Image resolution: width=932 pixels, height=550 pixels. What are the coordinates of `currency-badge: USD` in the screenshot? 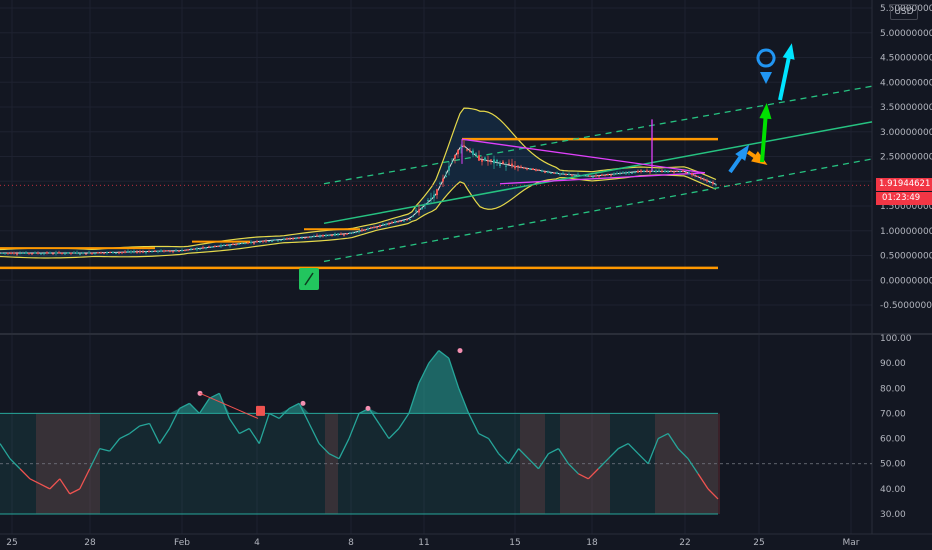 It's located at (904, 12).